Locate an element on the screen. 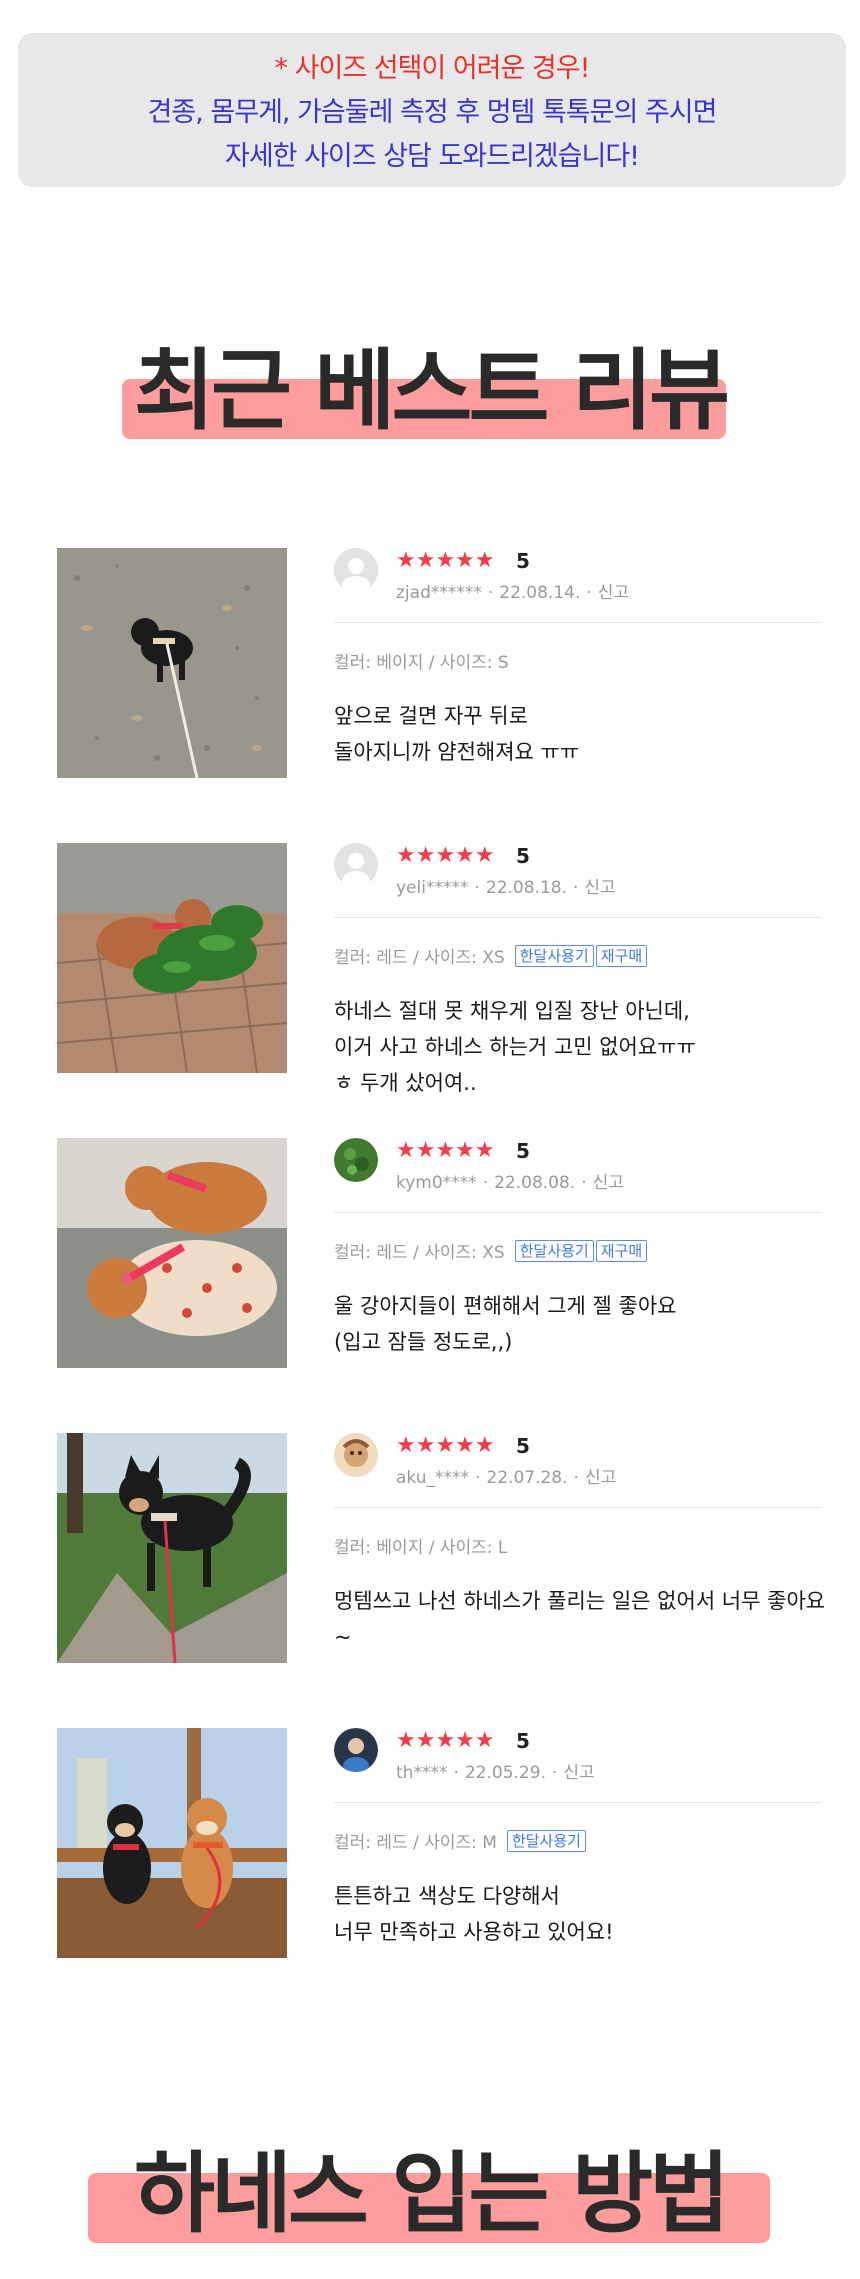  review-text-line: ㅎ 두개 샀어여.. is located at coordinates (405, 1083).